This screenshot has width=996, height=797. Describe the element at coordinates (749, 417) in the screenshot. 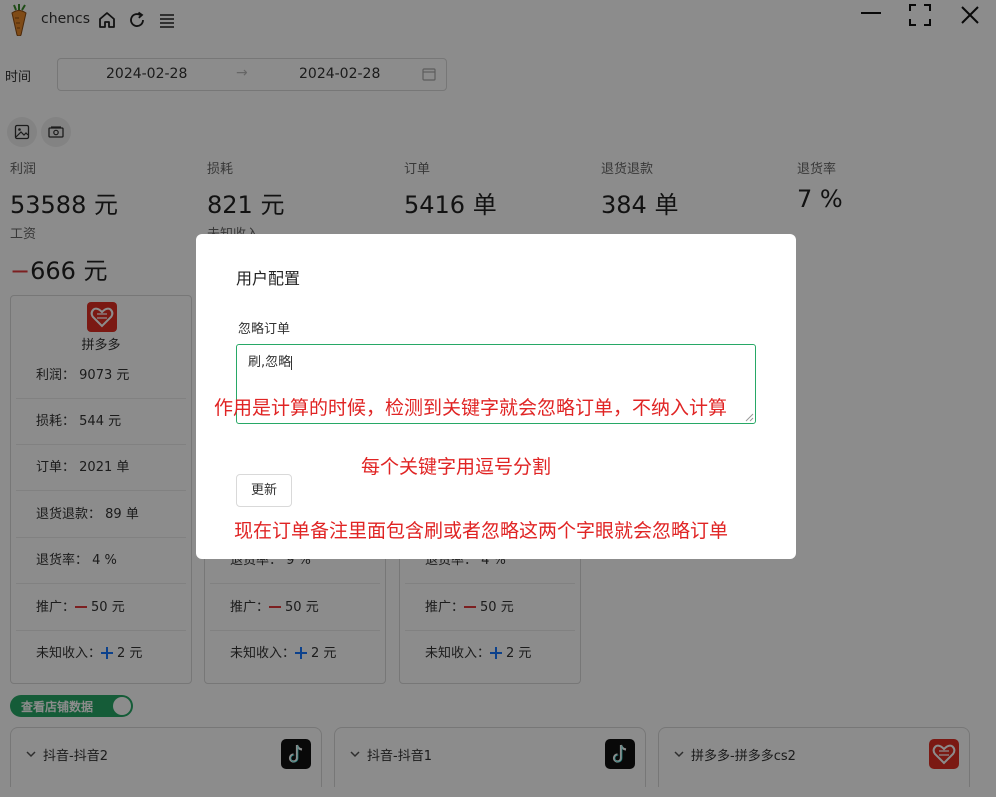

I see `resize-grip-icon` at that location.